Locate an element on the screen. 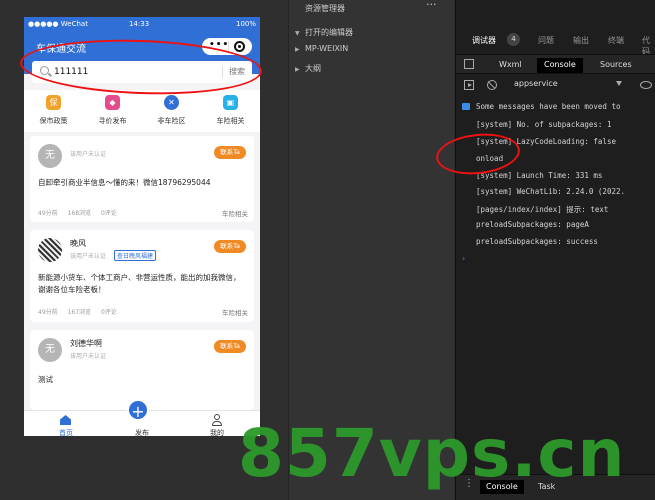  post-content: 自卸牵引商业半信息～懂的来！微信18796295044 is located at coordinates (124, 182).